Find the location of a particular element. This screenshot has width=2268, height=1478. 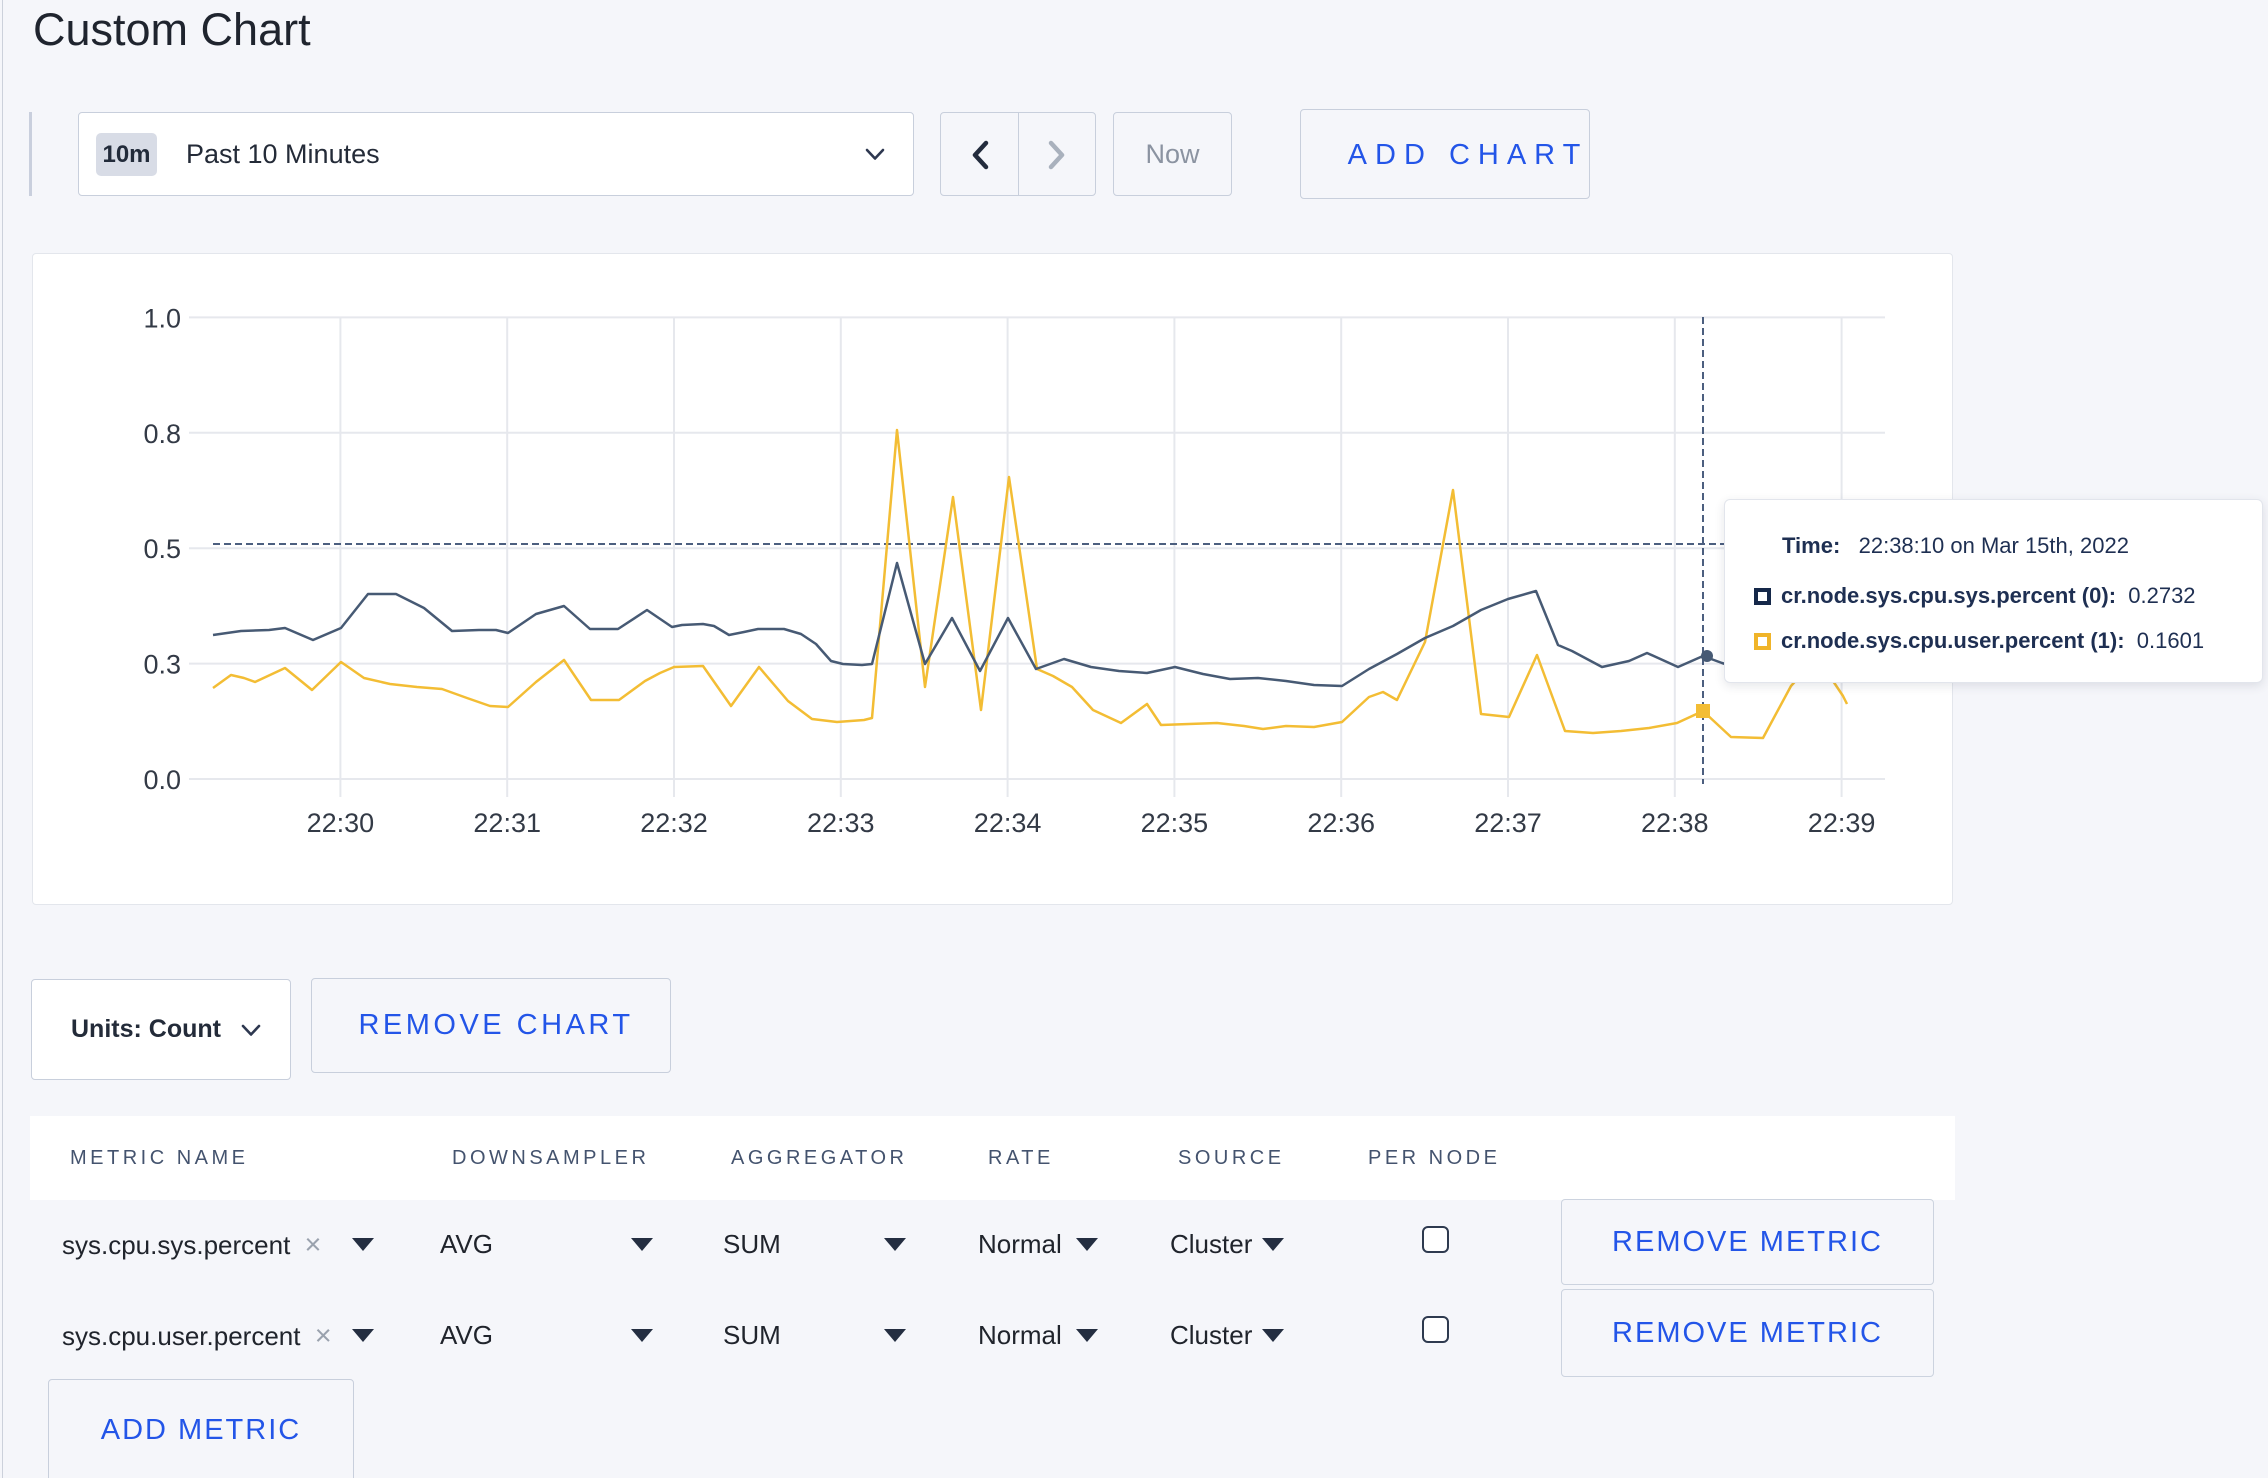

svg-text: 22:30 is located at coordinates (341, 823).